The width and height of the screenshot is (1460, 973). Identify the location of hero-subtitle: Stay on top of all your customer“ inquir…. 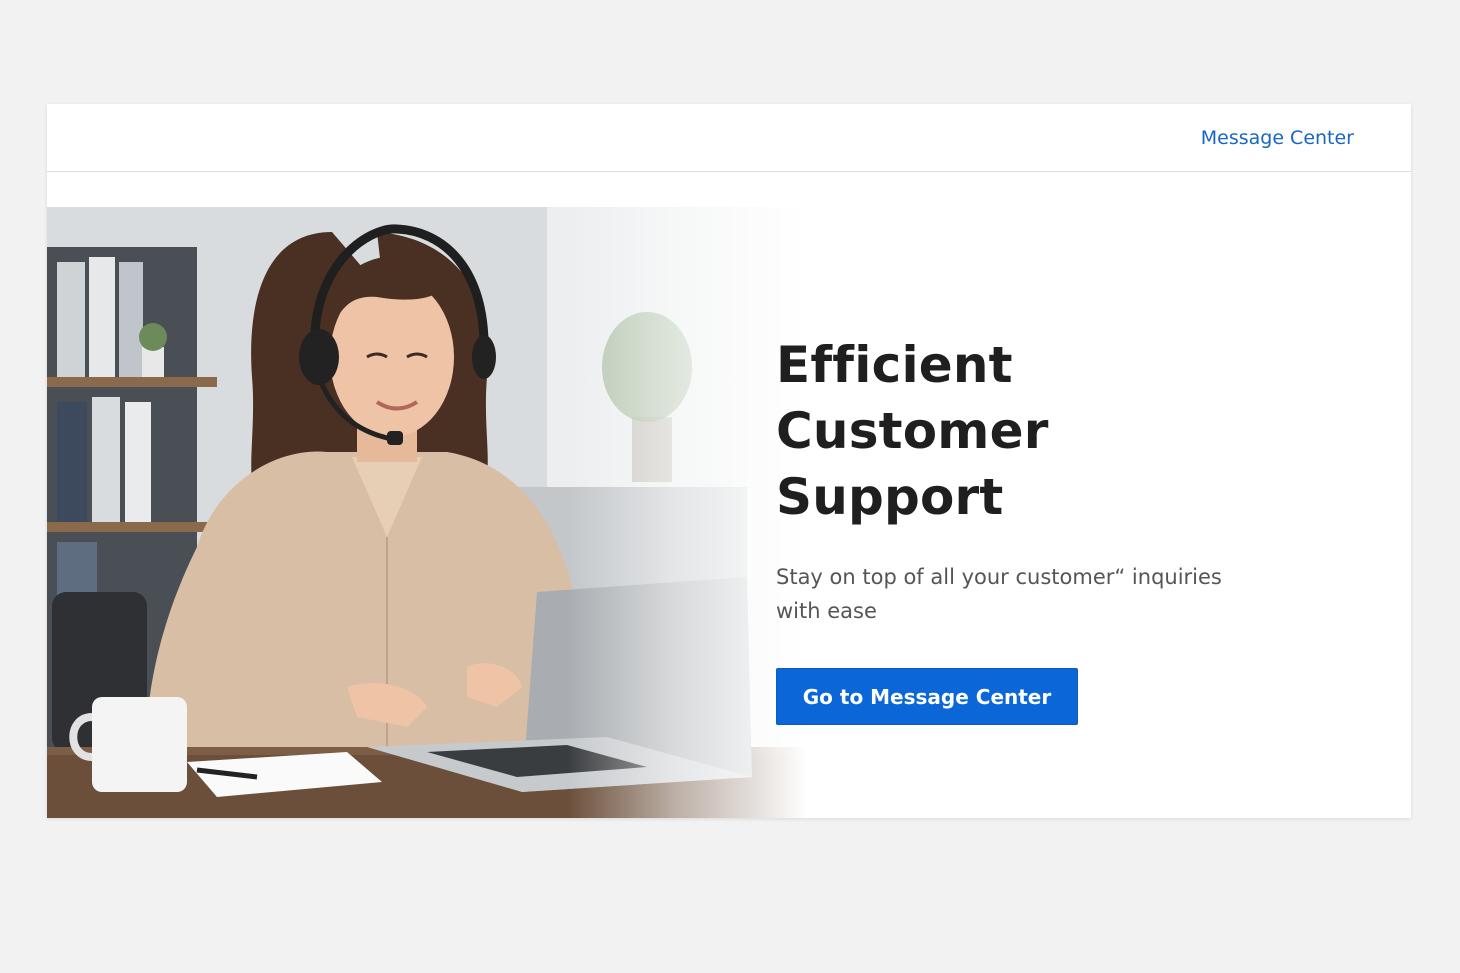
(999, 594).